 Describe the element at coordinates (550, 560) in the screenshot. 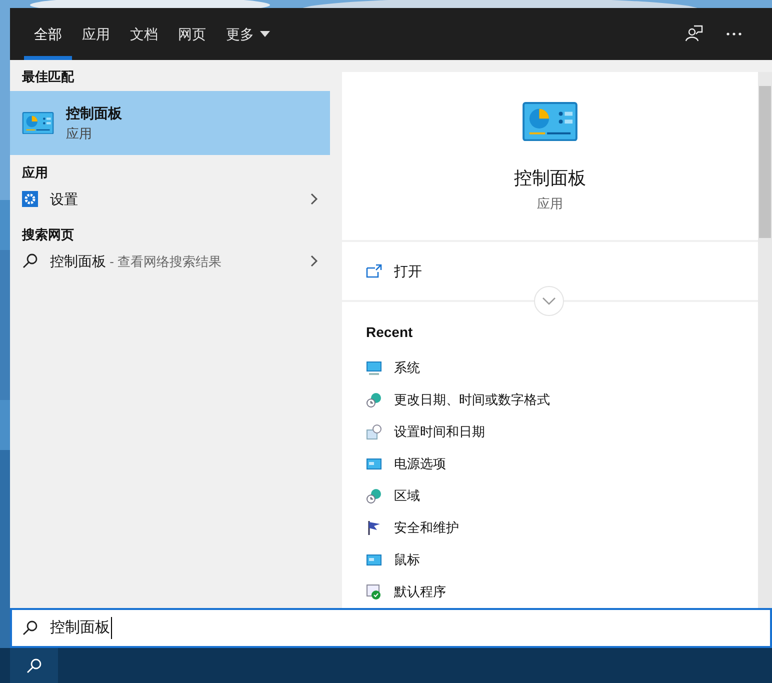

I see `recent-item: 鼠标` at that location.